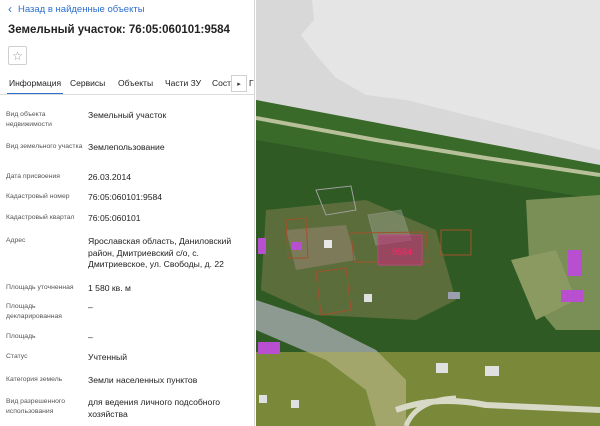 This screenshot has width=600, height=426. What do you see at coordinates (119, 30) in the screenshot?
I see `page-title: Земельный участок: 76:05:060101:9584` at bounding box center [119, 30].